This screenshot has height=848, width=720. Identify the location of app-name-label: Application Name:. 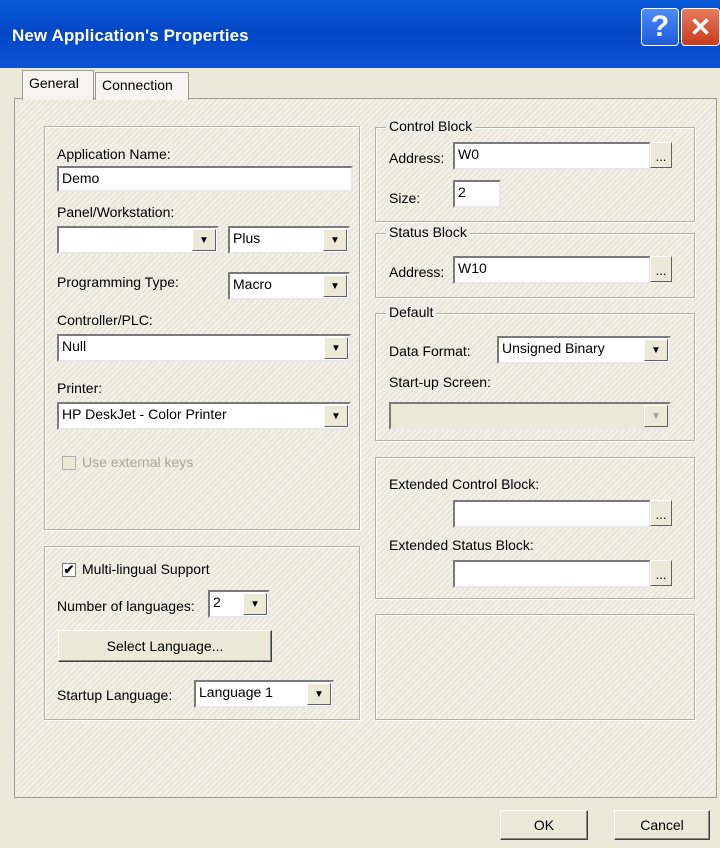
(114, 154).